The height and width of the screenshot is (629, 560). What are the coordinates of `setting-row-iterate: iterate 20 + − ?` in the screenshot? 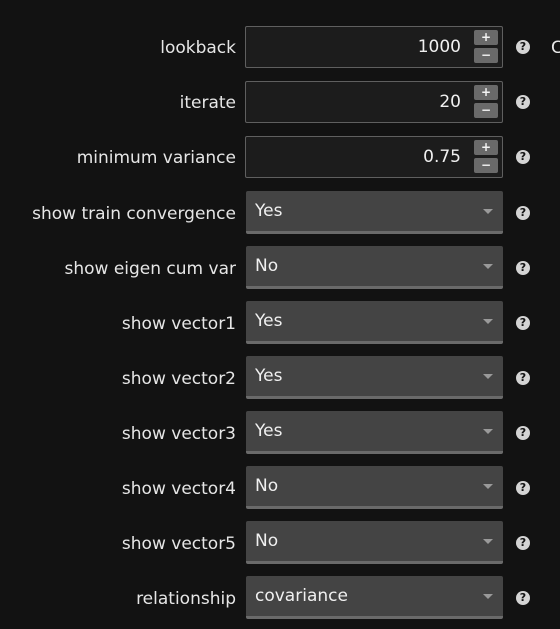 It's located at (280, 103).